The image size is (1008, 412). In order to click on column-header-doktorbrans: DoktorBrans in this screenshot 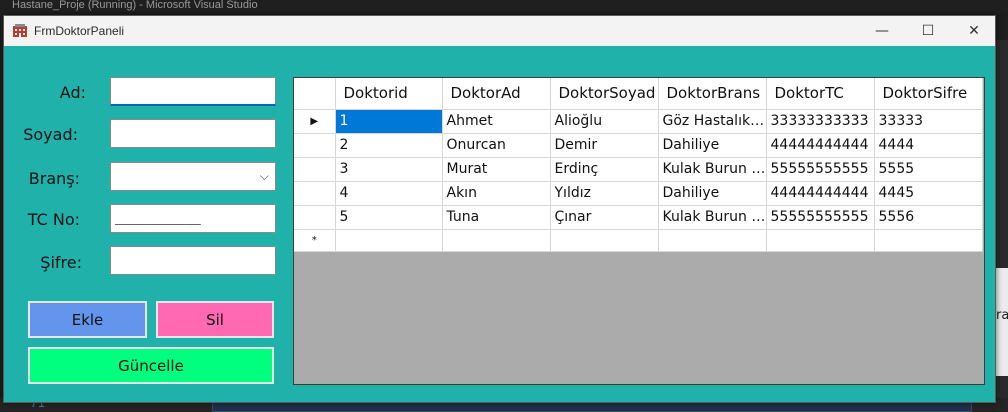, I will do `click(712, 94)`.